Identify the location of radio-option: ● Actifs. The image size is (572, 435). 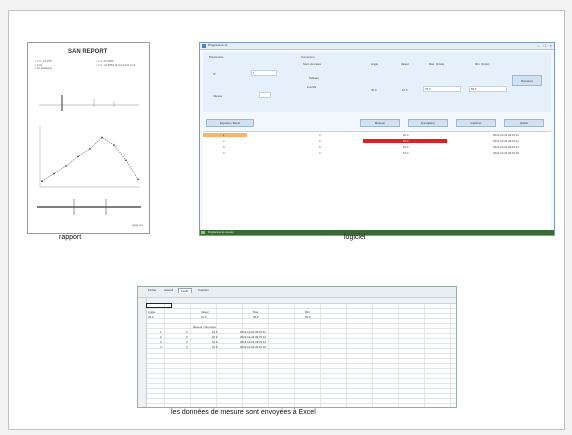
(311, 87).